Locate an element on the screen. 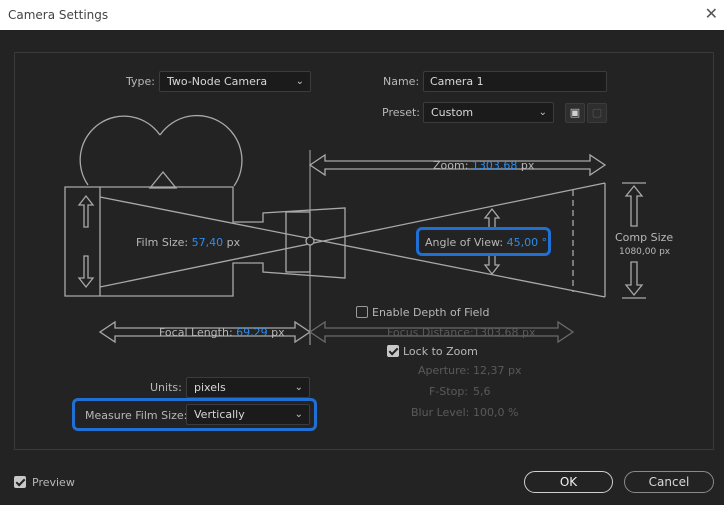 This screenshot has height=505, width=724. preset-label: Preset: is located at coordinates (401, 112).